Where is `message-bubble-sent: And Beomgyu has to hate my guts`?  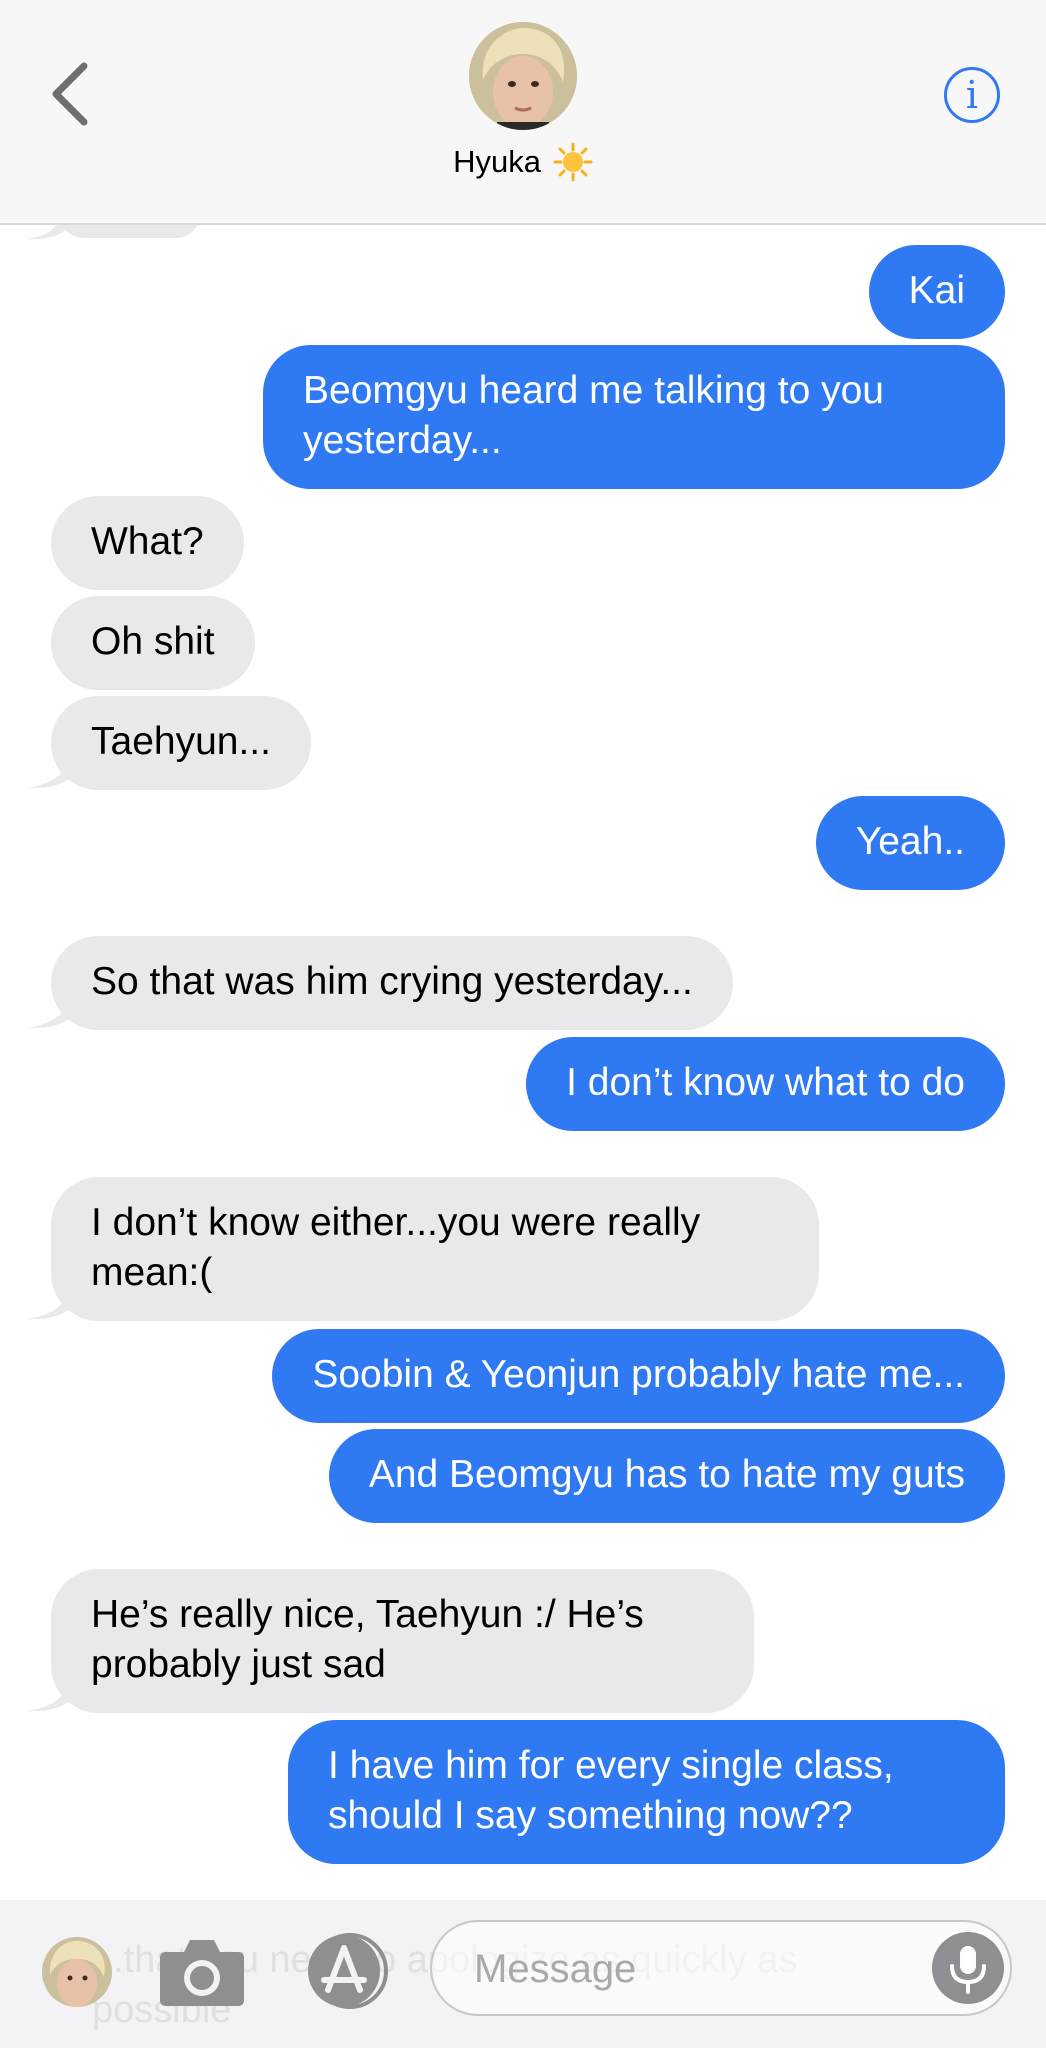
message-bubble-sent: And Beomgyu has to hate my guts is located at coordinates (666, 1476).